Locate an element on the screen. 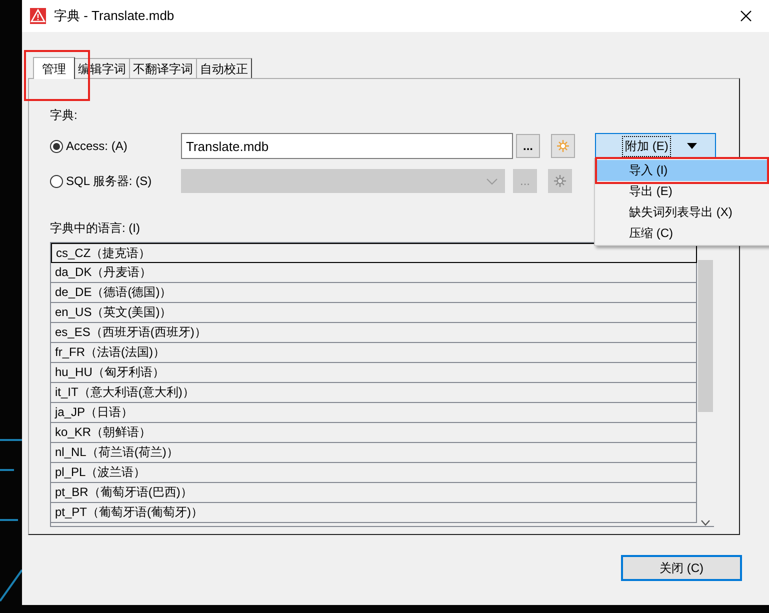 The height and width of the screenshot is (613, 769). list-item: pl_PL（波兰语） is located at coordinates (374, 473).